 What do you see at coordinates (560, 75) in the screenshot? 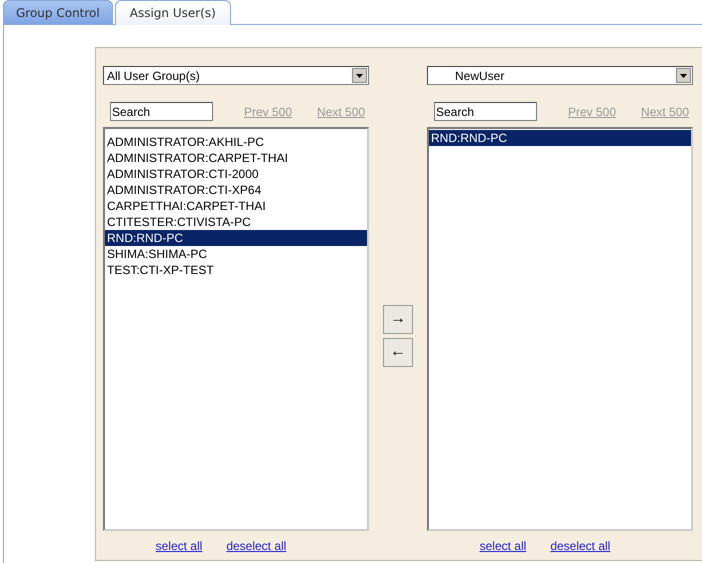
I see `group-dropdown: NewUser` at bounding box center [560, 75].